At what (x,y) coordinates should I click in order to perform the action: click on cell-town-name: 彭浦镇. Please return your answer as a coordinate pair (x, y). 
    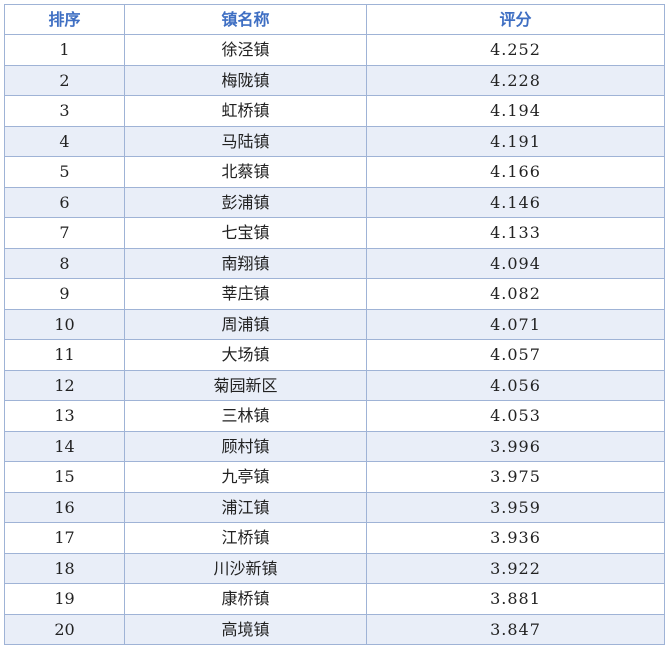
    Looking at the image, I should click on (245, 202).